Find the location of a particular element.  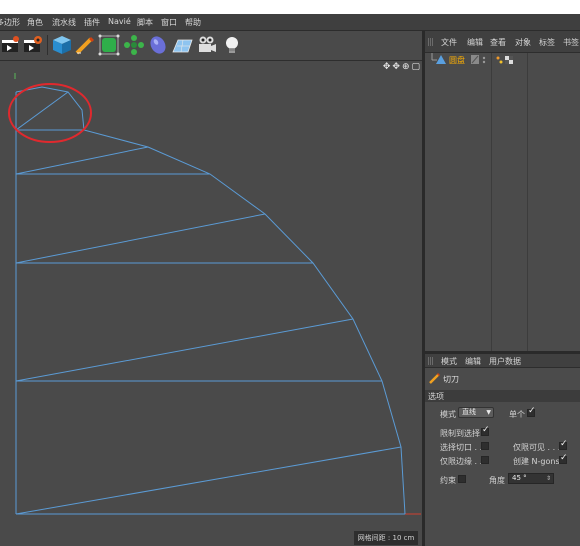

create-ngons-label: 创建 N-gons is located at coordinates (536, 461).